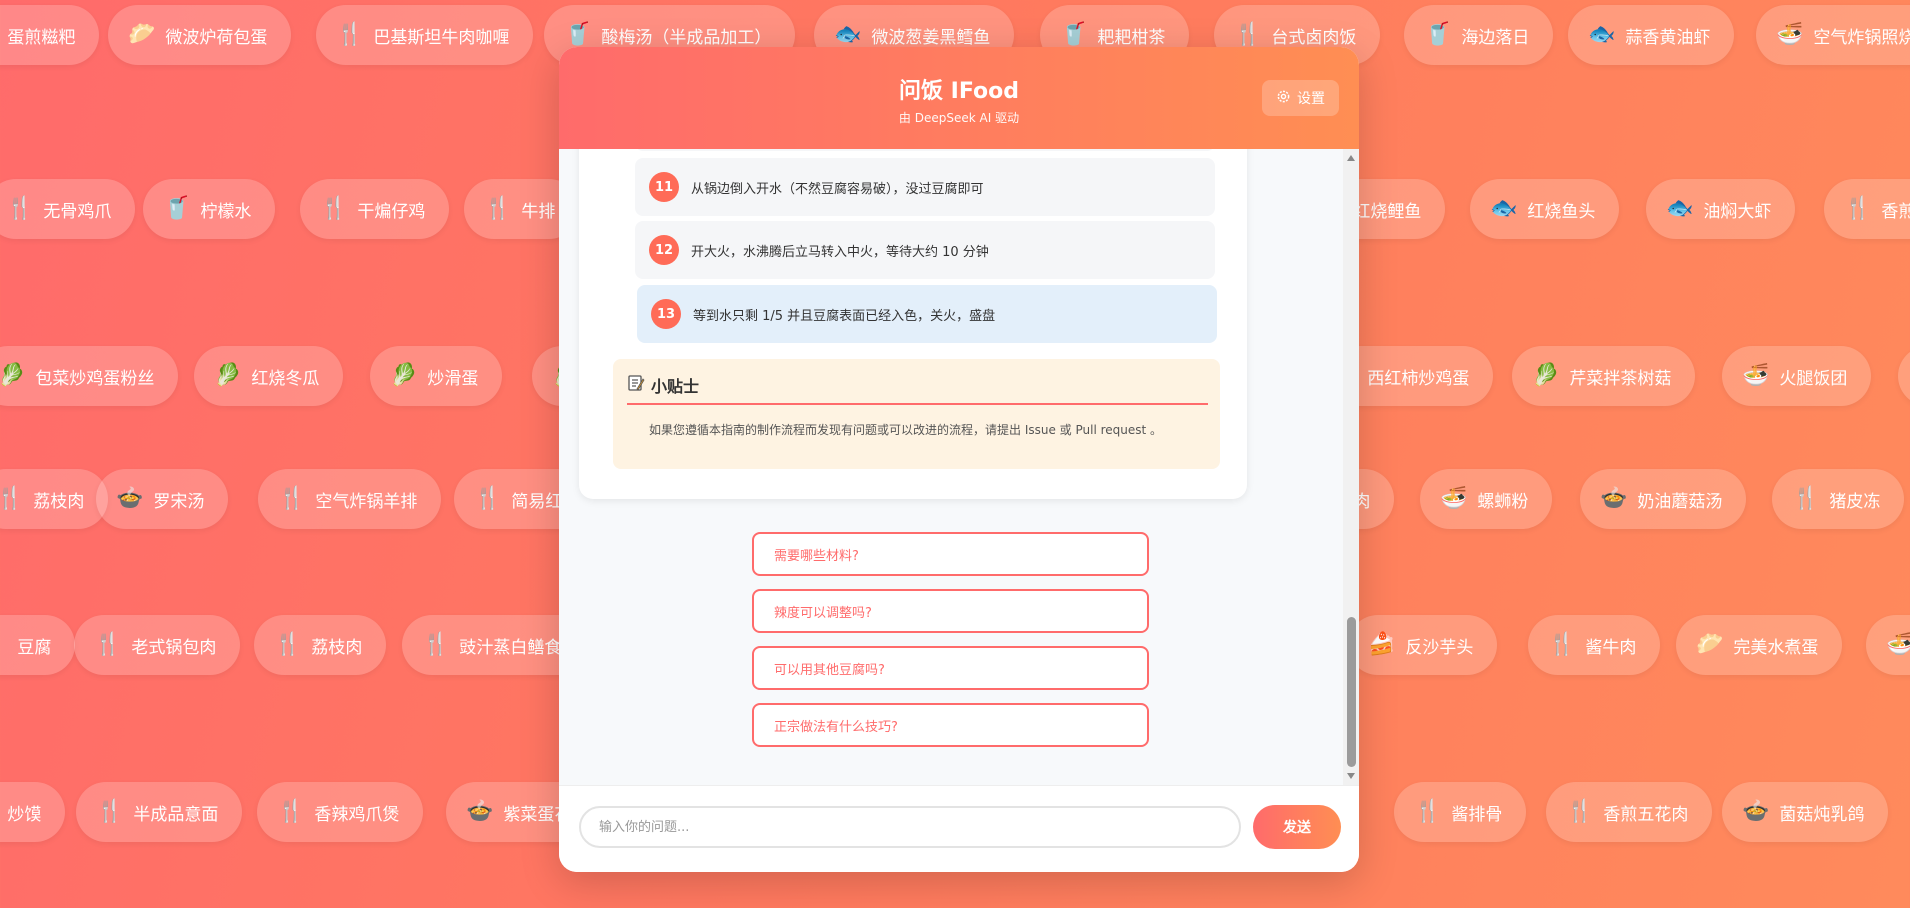 This screenshot has height=908, width=1910. I want to click on chip-label: 西红柿炒鸡蛋, so click(1418, 378).